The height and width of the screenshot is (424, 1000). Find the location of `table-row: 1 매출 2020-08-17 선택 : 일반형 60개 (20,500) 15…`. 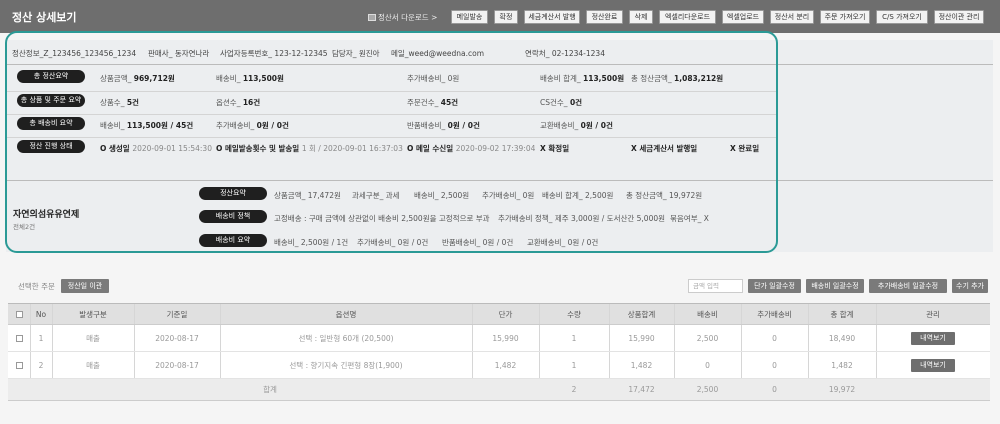

table-row: 1 매출 2020-08-17 선택 : 일반형 60개 (20,500) 15… is located at coordinates (499, 338).